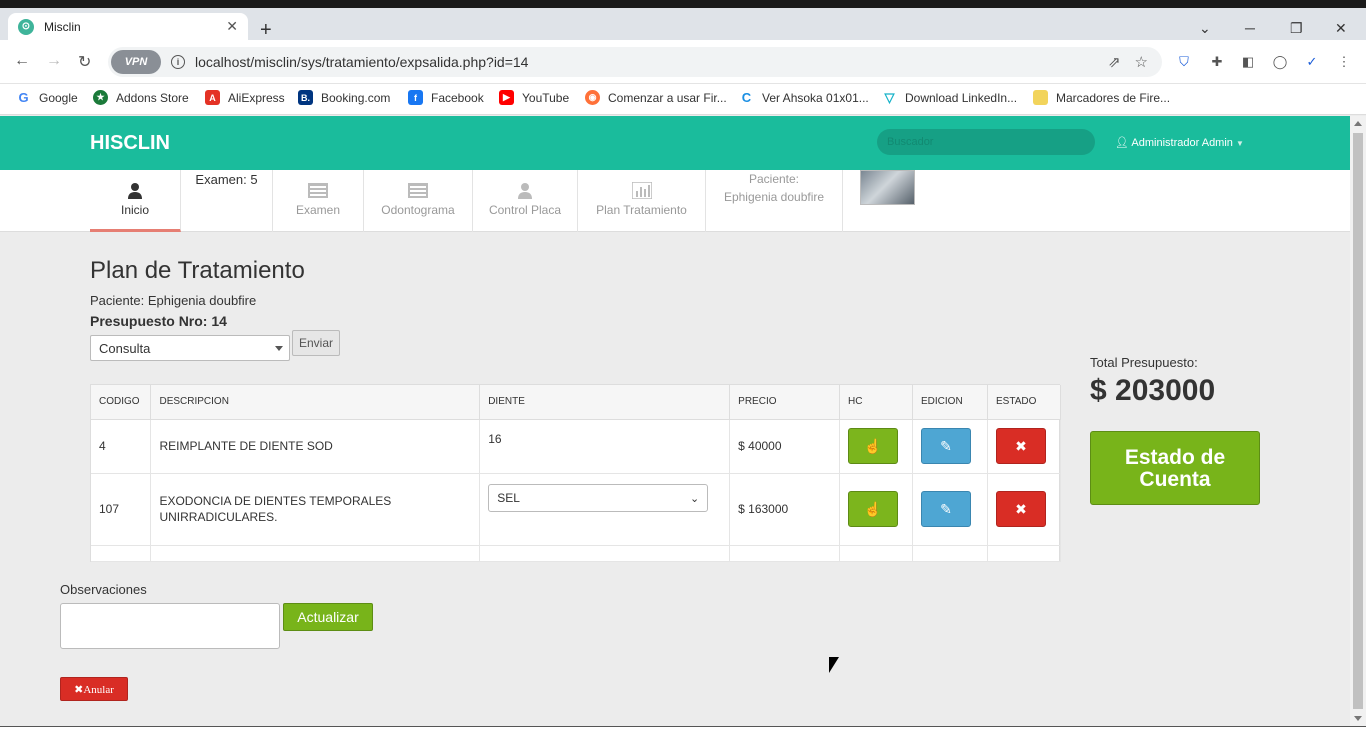 The height and width of the screenshot is (734, 1366). I want to click on tab-plan-tratamiento: Plan Tratamiento, so click(642, 201).